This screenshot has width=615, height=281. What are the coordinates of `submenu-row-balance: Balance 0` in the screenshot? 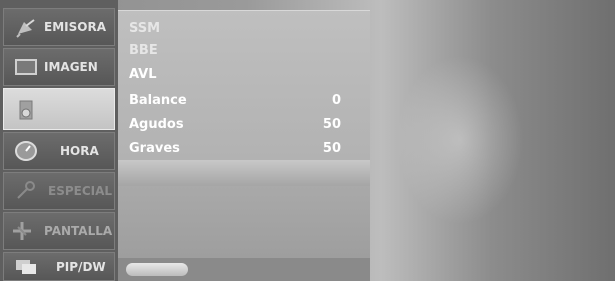 It's located at (244, 101).